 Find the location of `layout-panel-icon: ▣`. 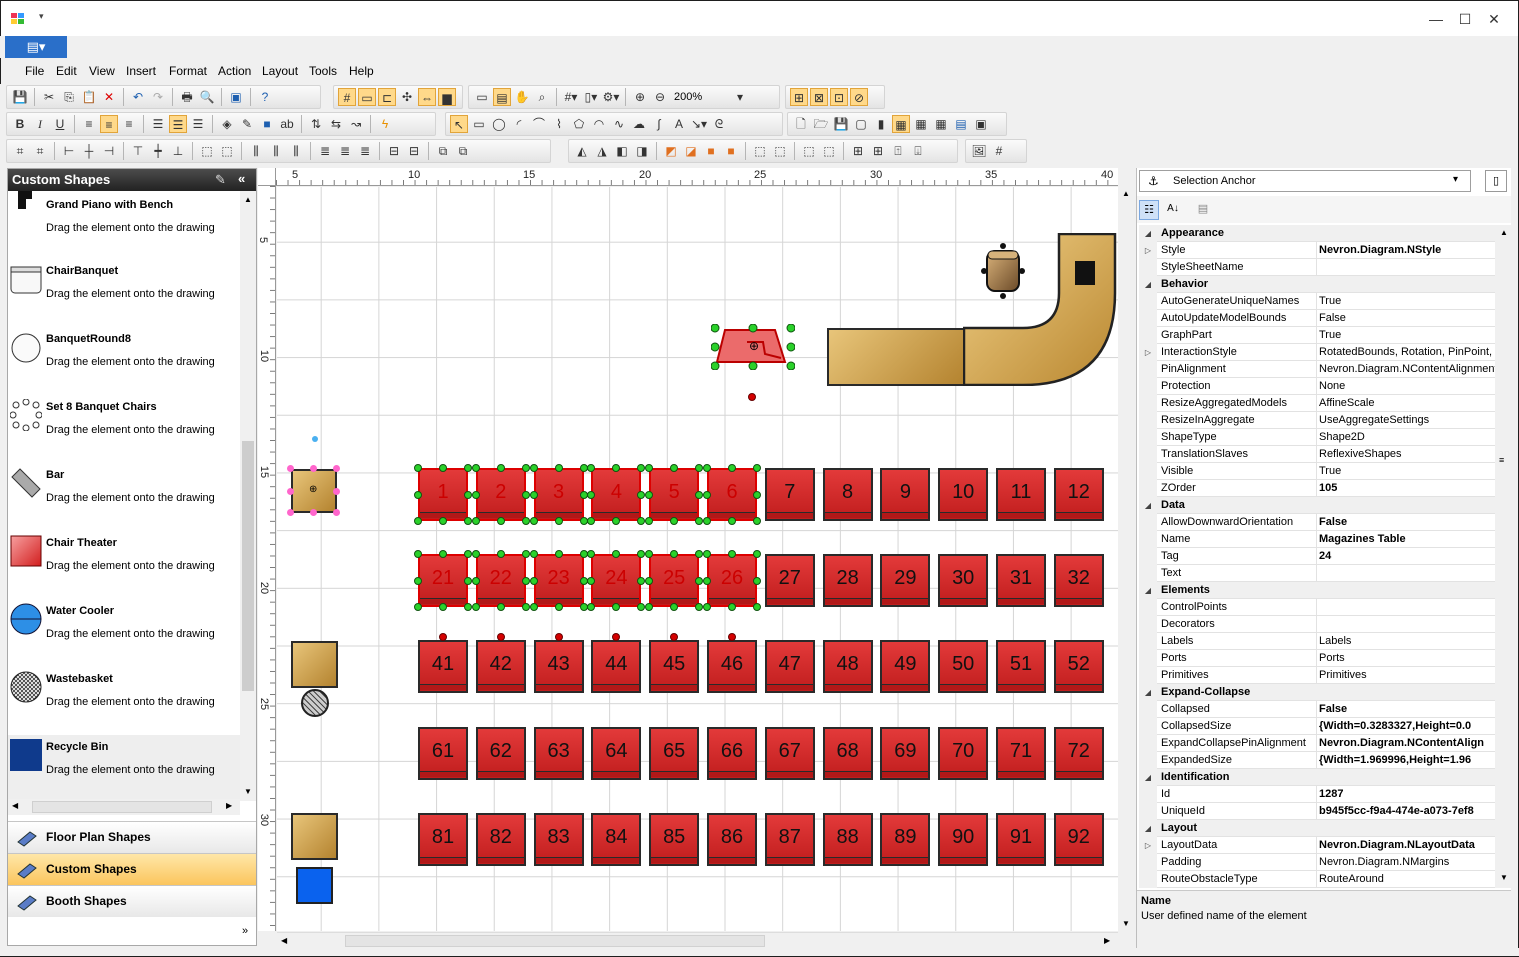

layout-panel-icon: ▣ is located at coordinates (981, 124).